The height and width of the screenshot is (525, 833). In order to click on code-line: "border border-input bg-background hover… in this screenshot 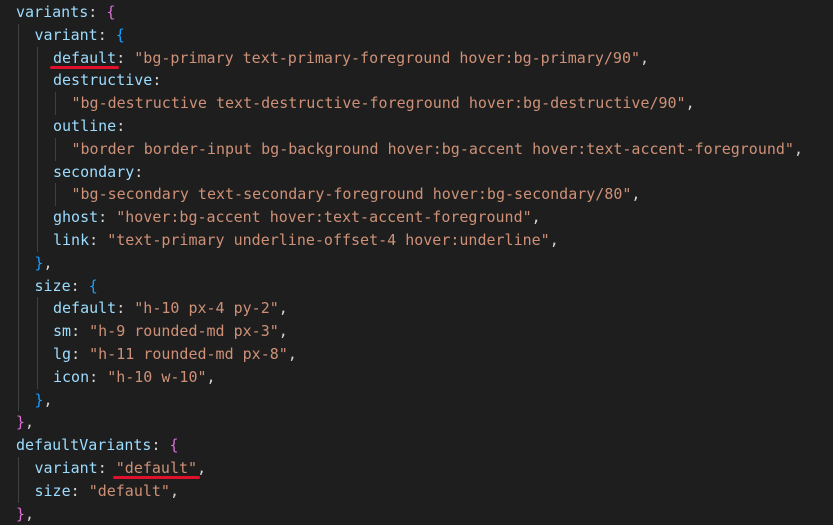, I will do `click(438, 149)`.